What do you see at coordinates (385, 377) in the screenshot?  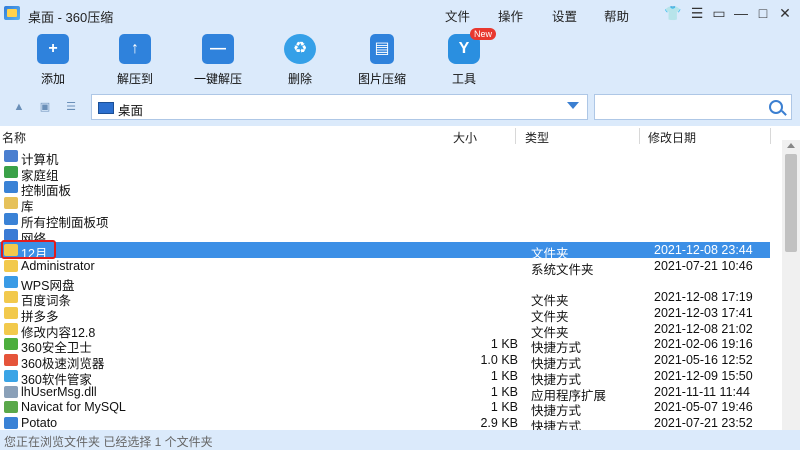 I see `file-row: 360软件管家 1 KB 快捷方式 2021-12-09 15:50` at bounding box center [385, 377].